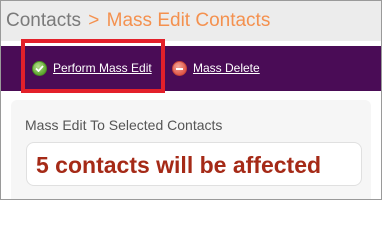  Describe the element at coordinates (124, 125) in the screenshot. I see `section-title: Mass Edit To Selected Contacts` at that location.